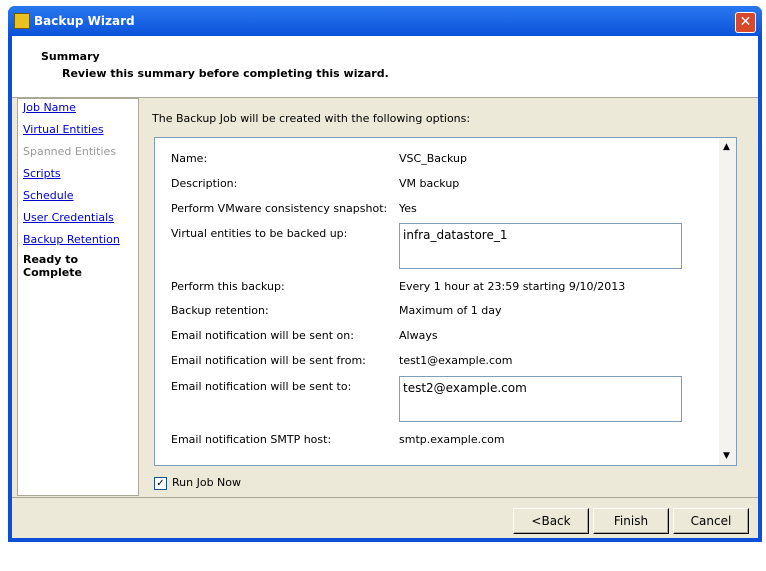  I want to click on schedule-value: Every 1 hour at 23:59 starting 9/10/2013, so click(512, 286).